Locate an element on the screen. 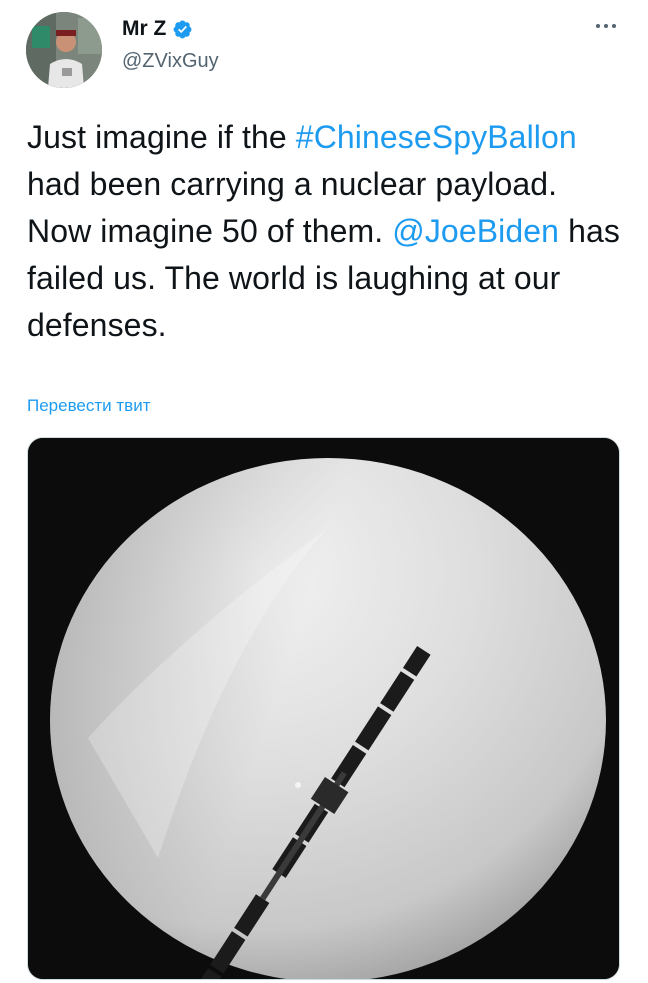  mention-link: @JoeBiden is located at coordinates (475, 231).